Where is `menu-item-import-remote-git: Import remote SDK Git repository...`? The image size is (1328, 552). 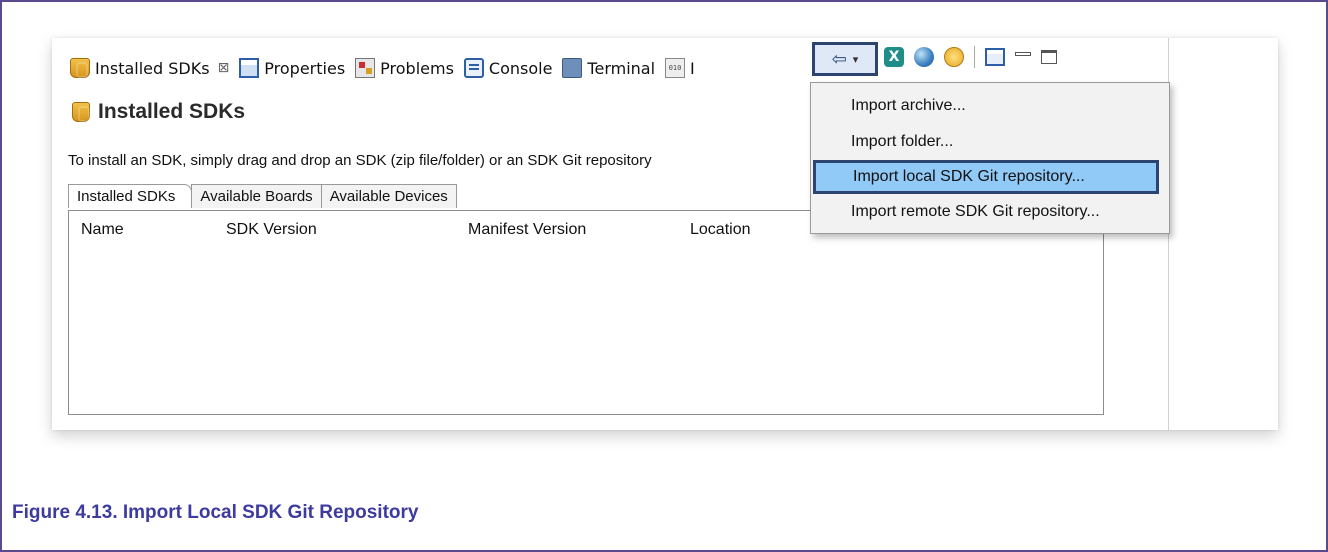 menu-item-import-remote-git: Import remote SDK Git repository... is located at coordinates (990, 212).